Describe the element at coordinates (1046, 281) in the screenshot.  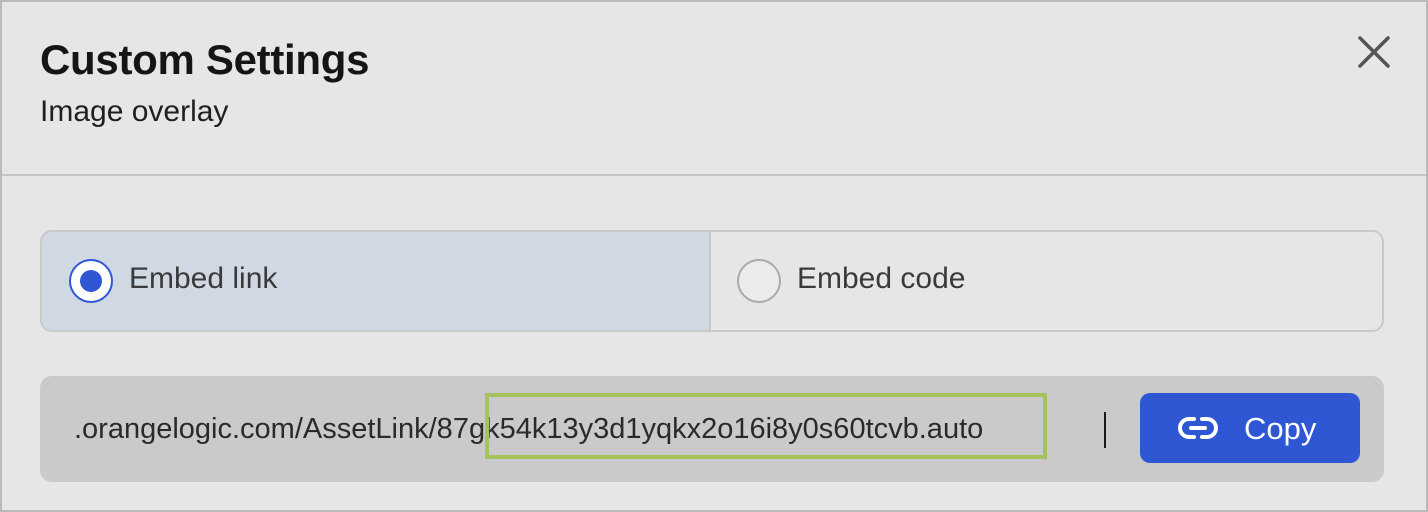
I see `embed-code-option: Embed code` at that location.